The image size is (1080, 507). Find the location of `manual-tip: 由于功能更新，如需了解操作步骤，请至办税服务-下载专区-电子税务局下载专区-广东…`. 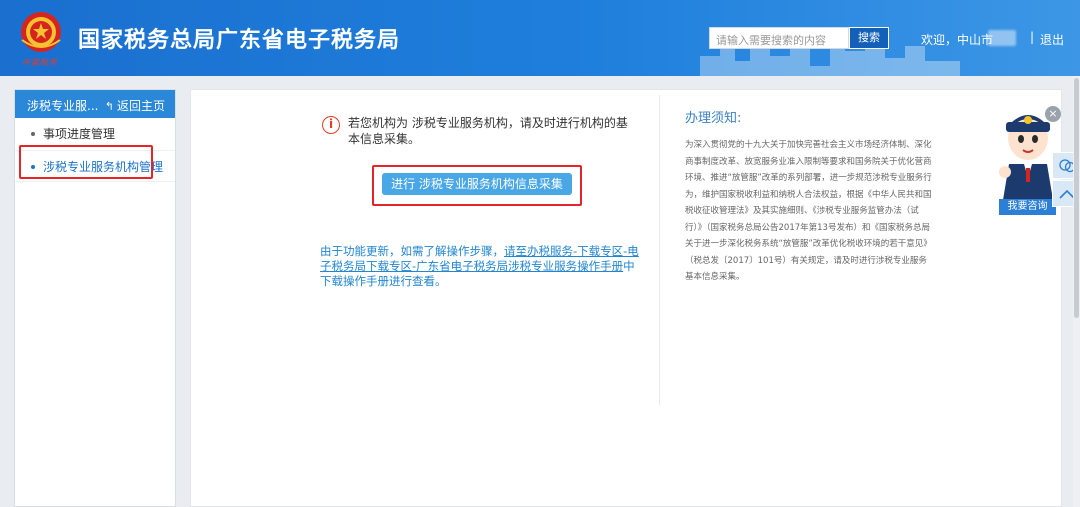

manual-tip: 由于功能更新，如需了解操作步骤，请至办税服务-下载专区-电子税务局下载专区-广东… is located at coordinates (482, 266).